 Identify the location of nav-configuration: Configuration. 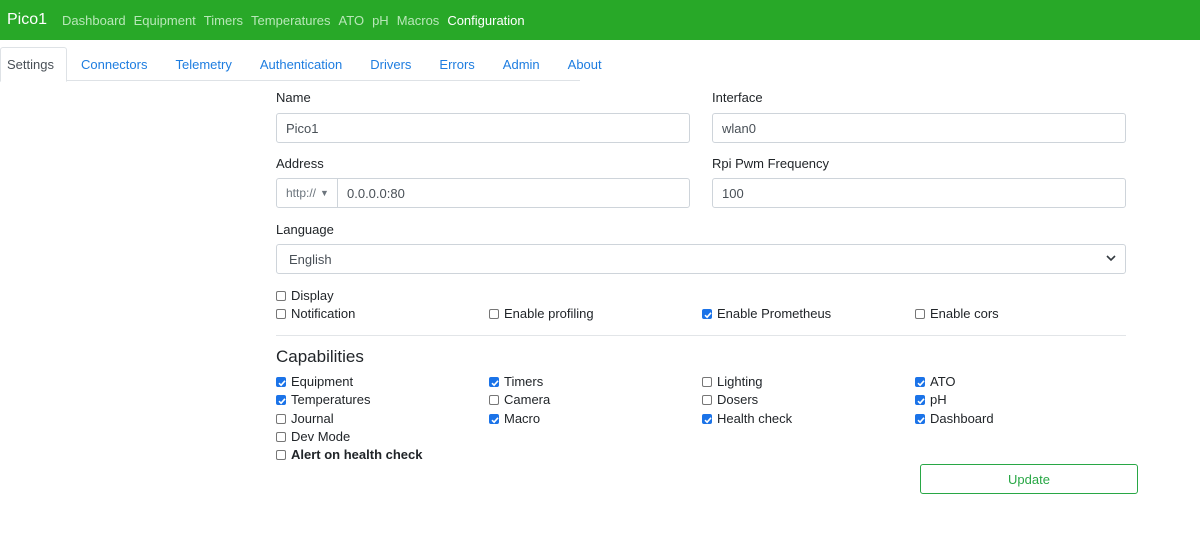
(485, 20).